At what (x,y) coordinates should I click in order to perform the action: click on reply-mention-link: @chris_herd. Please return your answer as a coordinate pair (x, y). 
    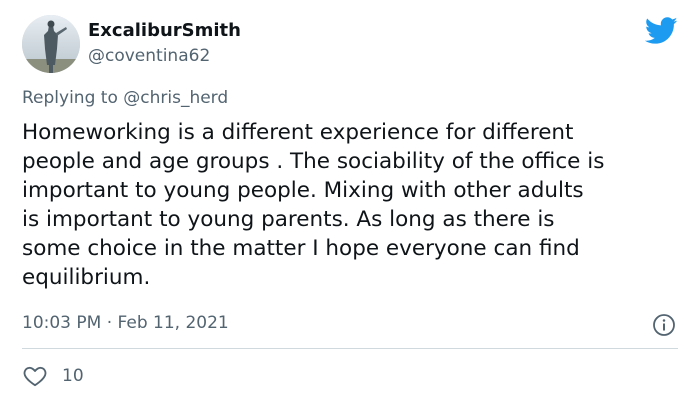
    Looking at the image, I should click on (175, 98).